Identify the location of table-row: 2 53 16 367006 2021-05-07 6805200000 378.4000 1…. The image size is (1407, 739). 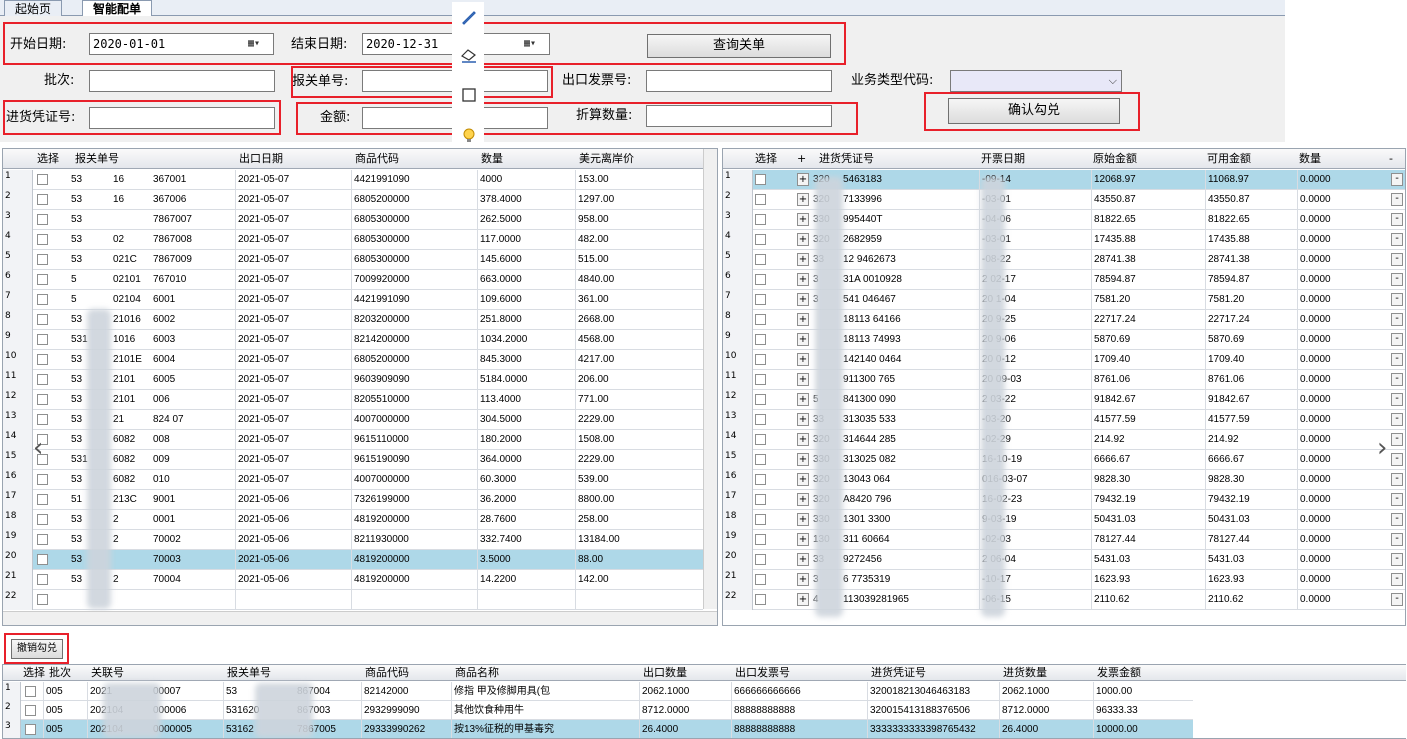
(353, 200).